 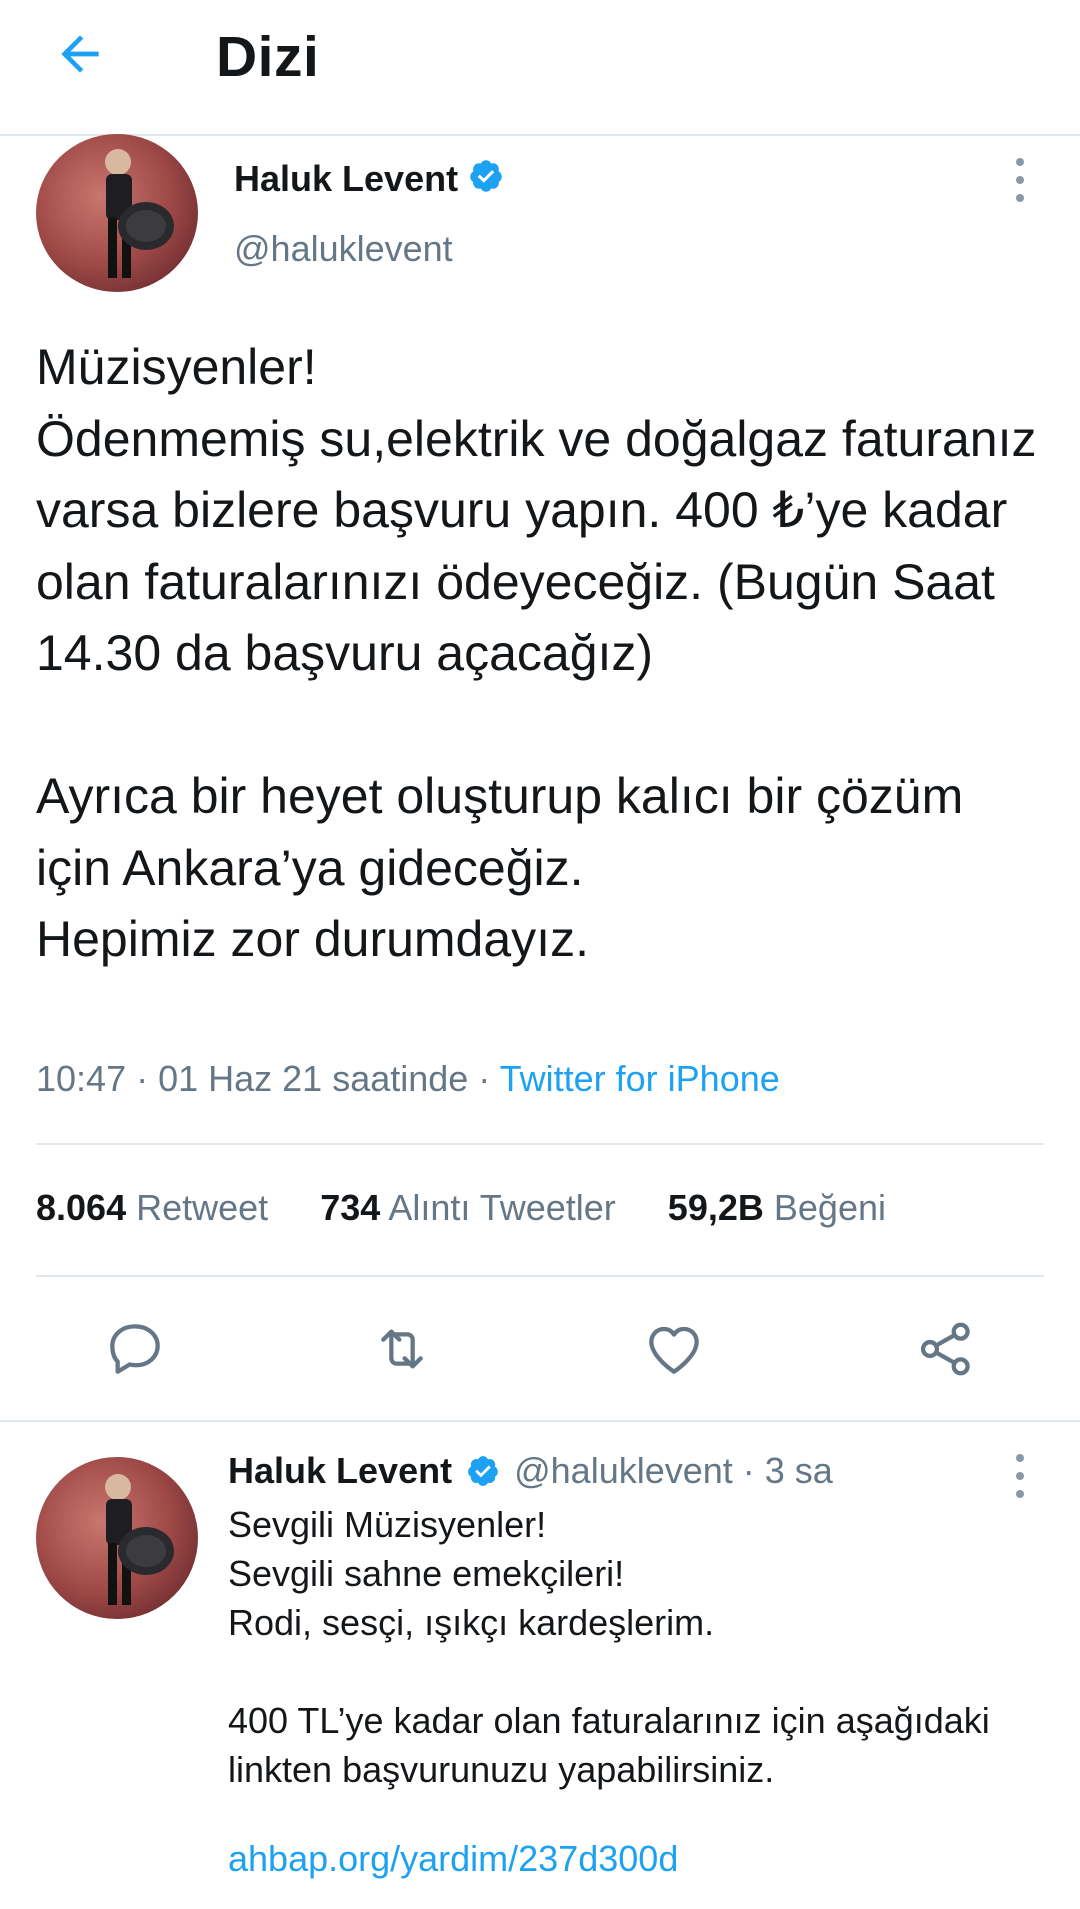 What do you see at coordinates (135, 1349) in the screenshot?
I see `reply-icon` at bounding box center [135, 1349].